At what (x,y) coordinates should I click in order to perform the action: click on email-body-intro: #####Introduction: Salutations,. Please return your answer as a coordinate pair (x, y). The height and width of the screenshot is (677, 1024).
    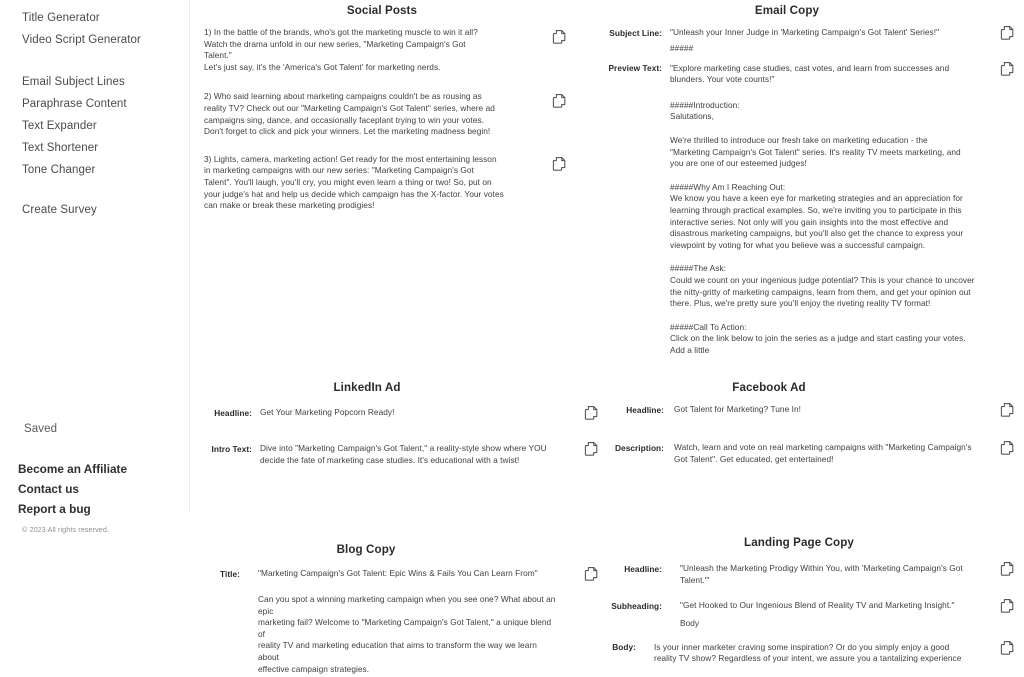
    Looking at the image, I should click on (705, 110).